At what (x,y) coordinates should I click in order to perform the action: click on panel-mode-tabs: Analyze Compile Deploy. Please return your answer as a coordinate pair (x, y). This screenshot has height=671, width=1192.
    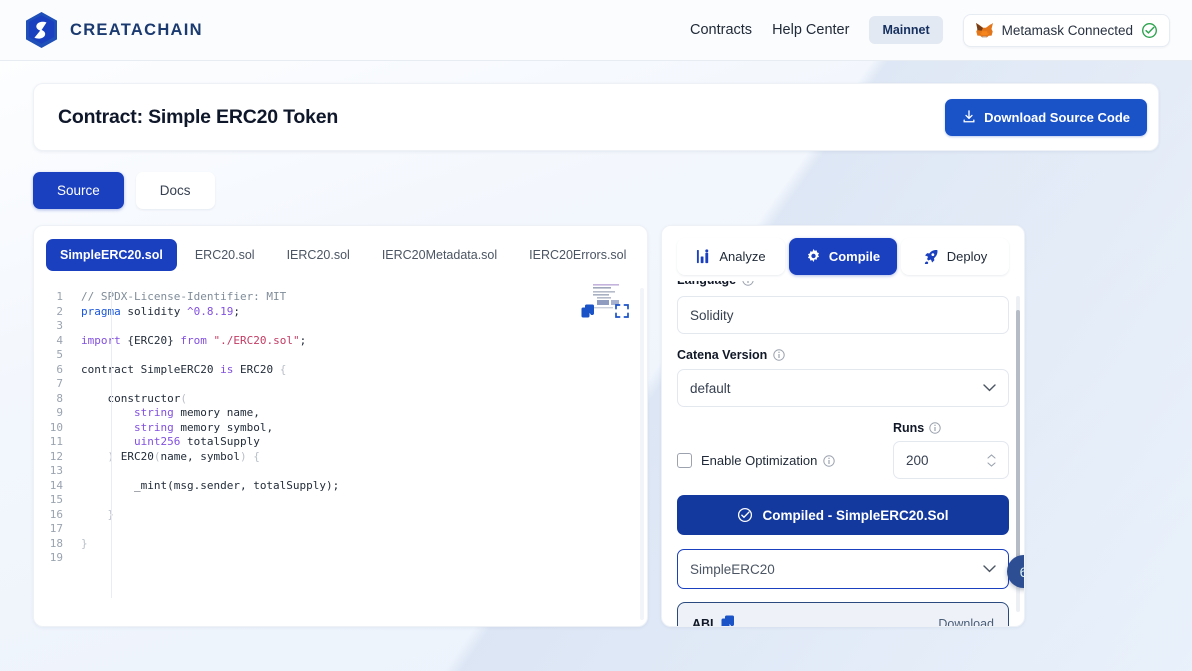
    Looking at the image, I should click on (843, 250).